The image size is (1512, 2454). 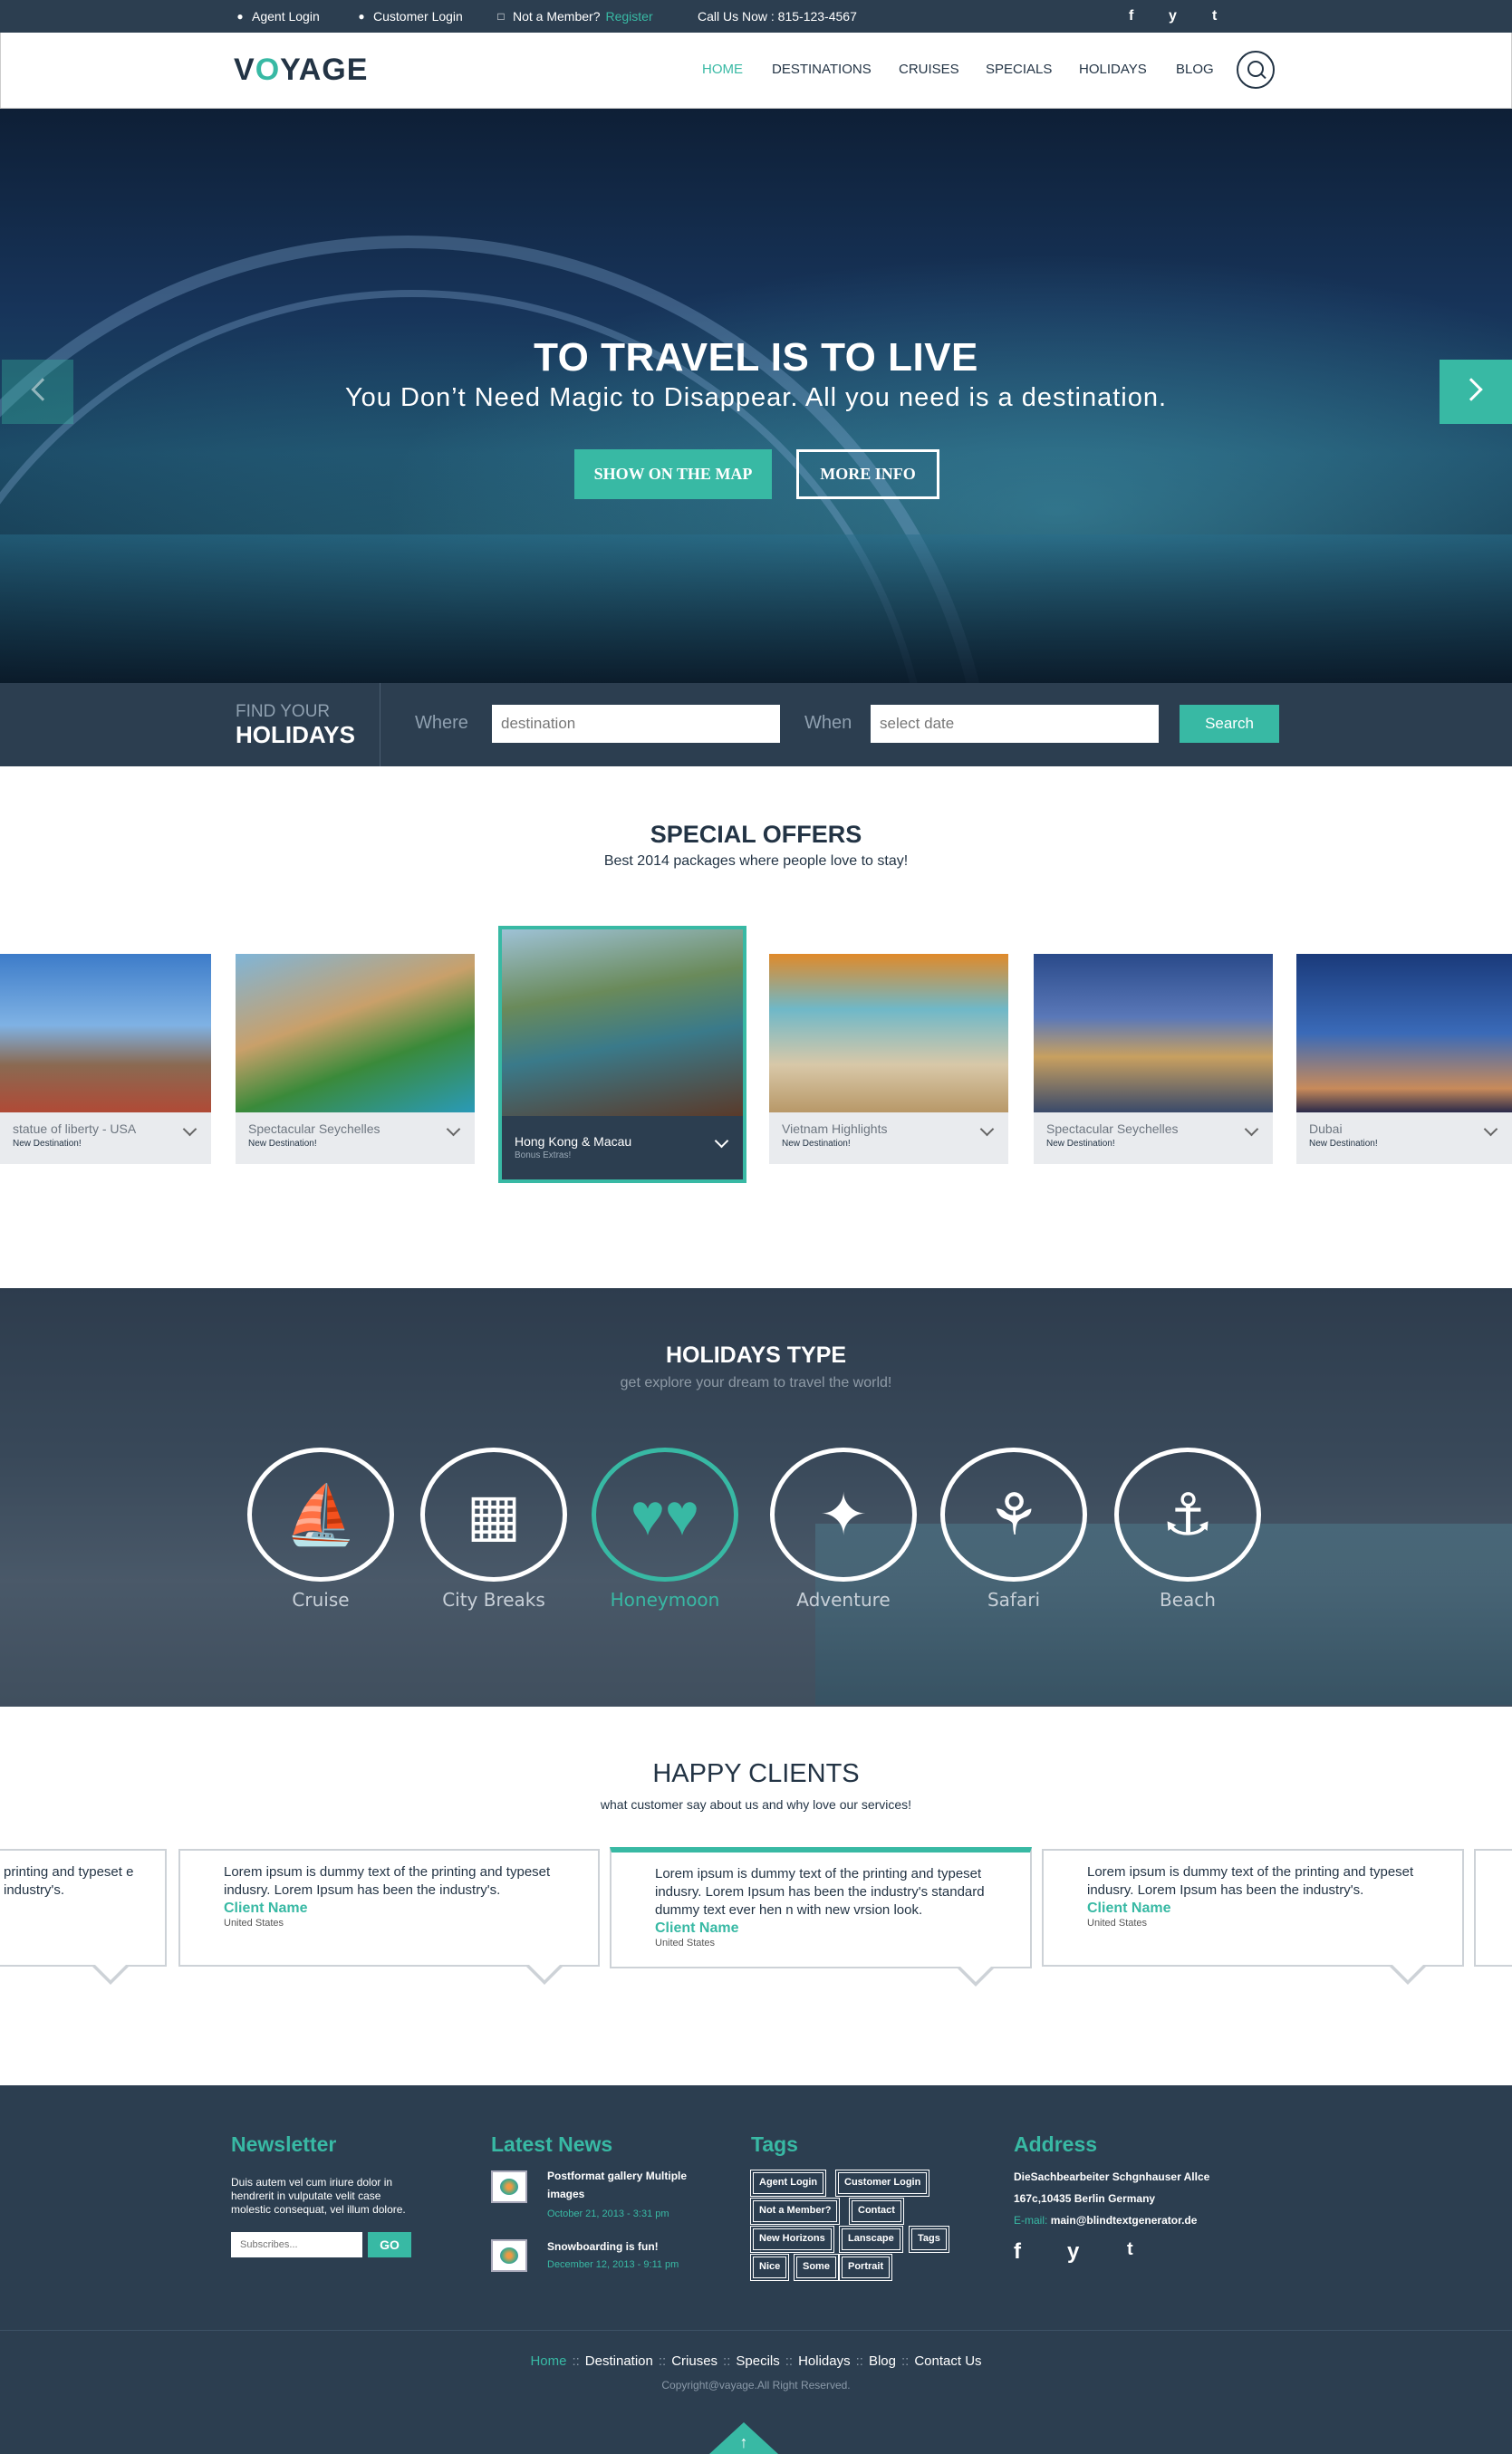 What do you see at coordinates (389, 2244) in the screenshot?
I see `subscribe-go-button: GO` at bounding box center [389, 2244].